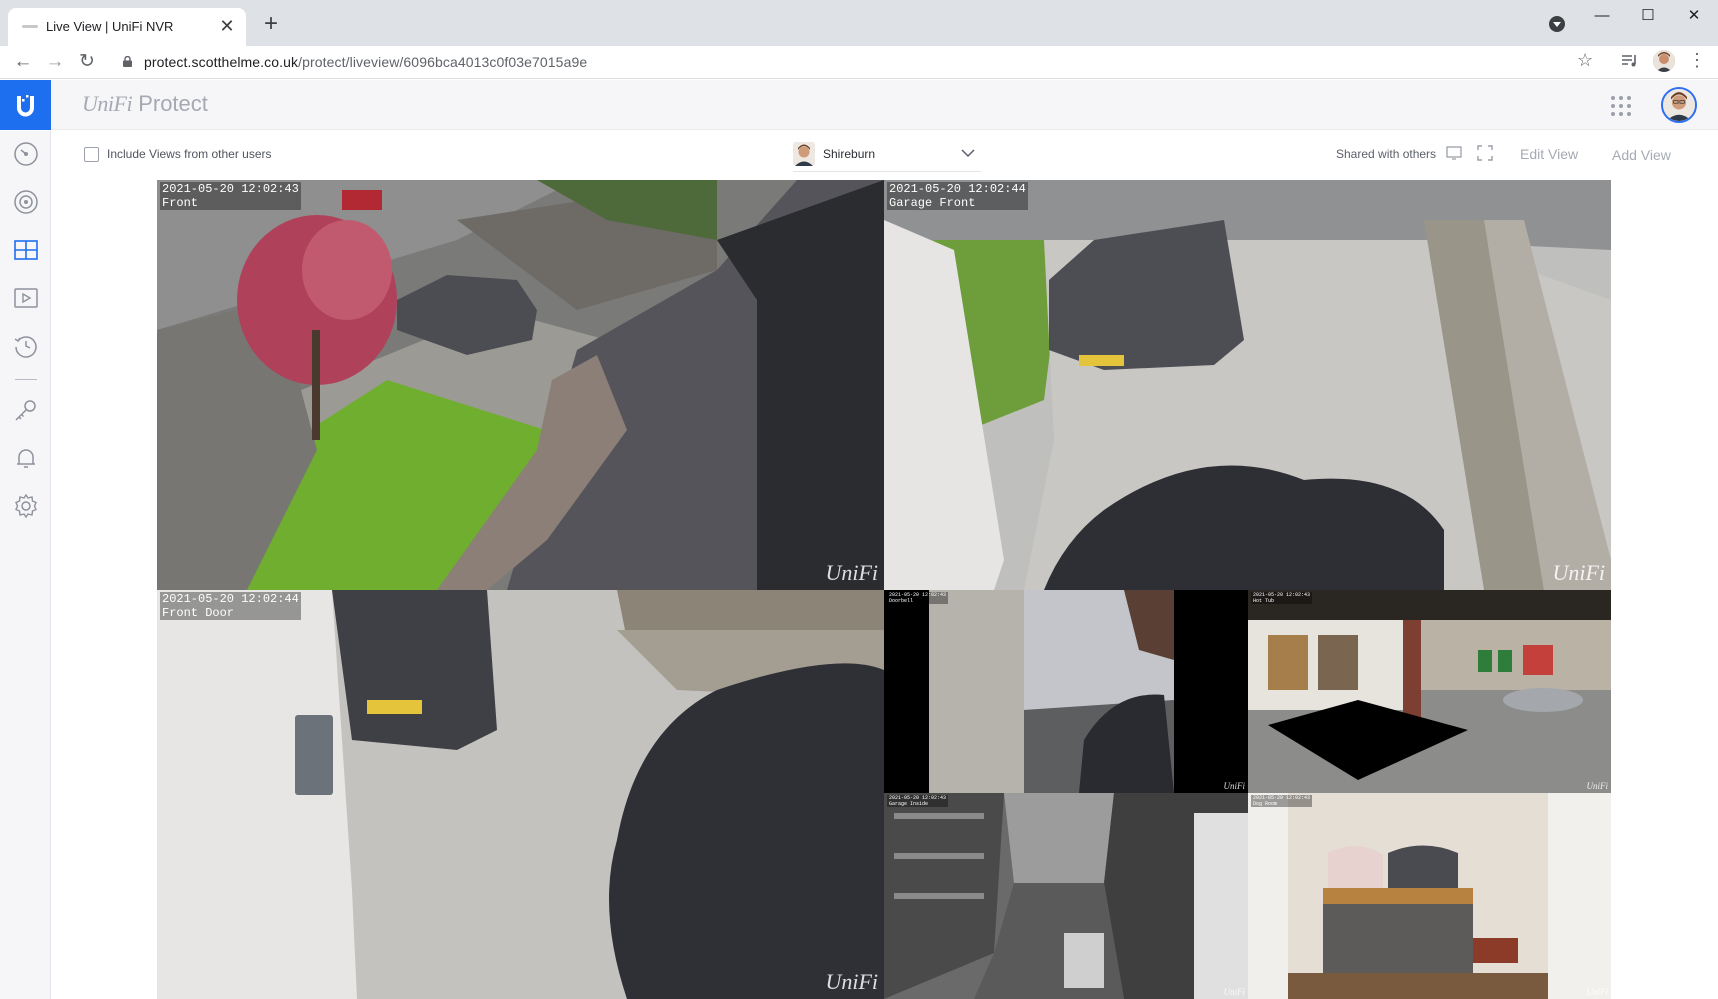 The height and width of the screenshot is (999, 1718). Describe the element at coordinates (1282, 598) in the screenshot. I see `camera-overlay: 2021-05-20 12:02:43 Hot Tub` at that location.